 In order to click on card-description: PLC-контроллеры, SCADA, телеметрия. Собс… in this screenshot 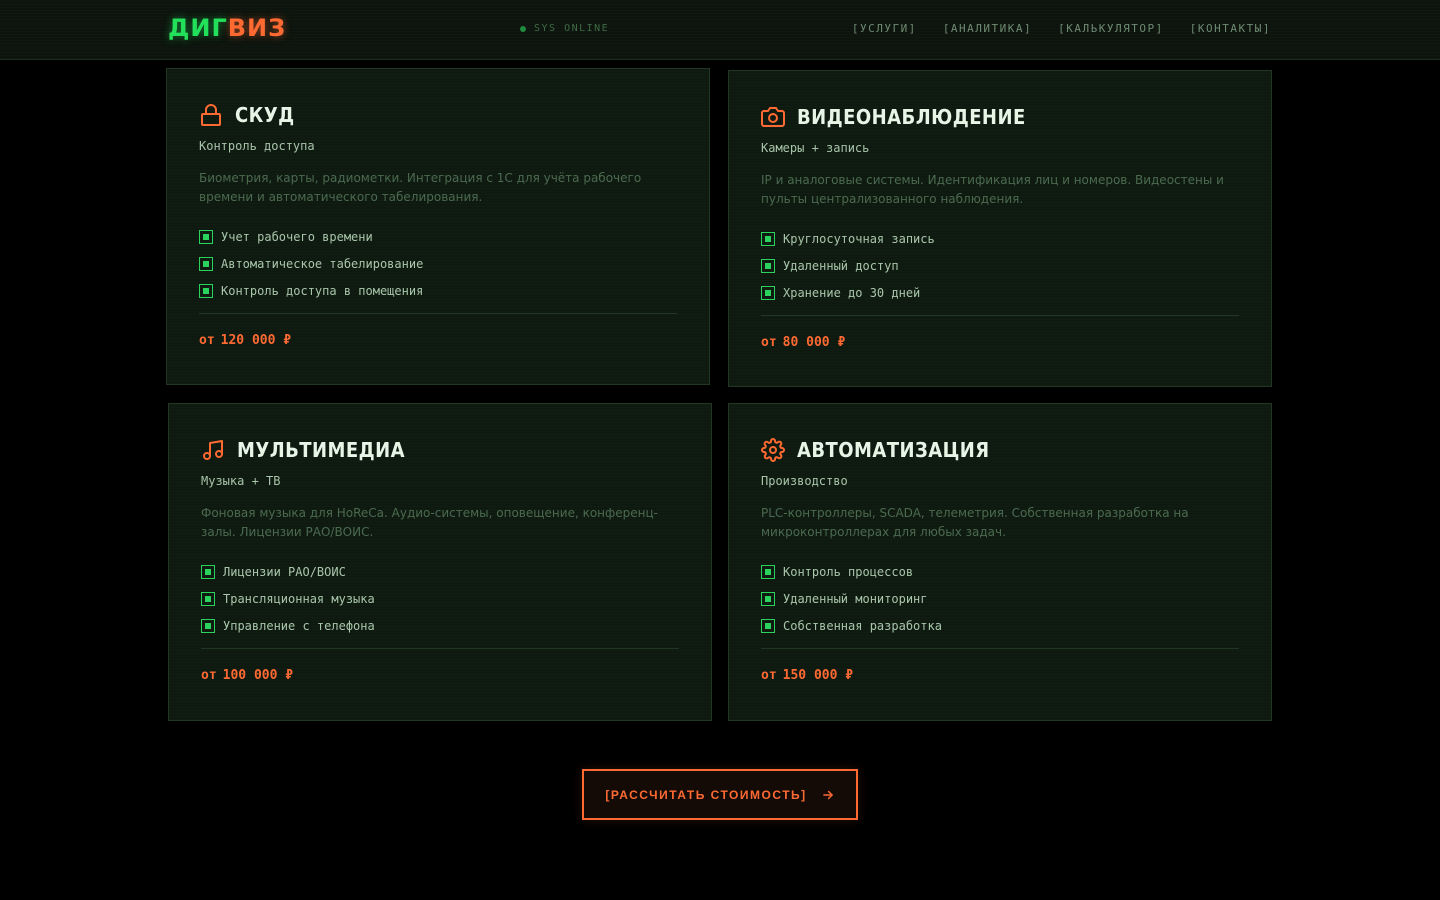, I will do `click(975, 522)`.